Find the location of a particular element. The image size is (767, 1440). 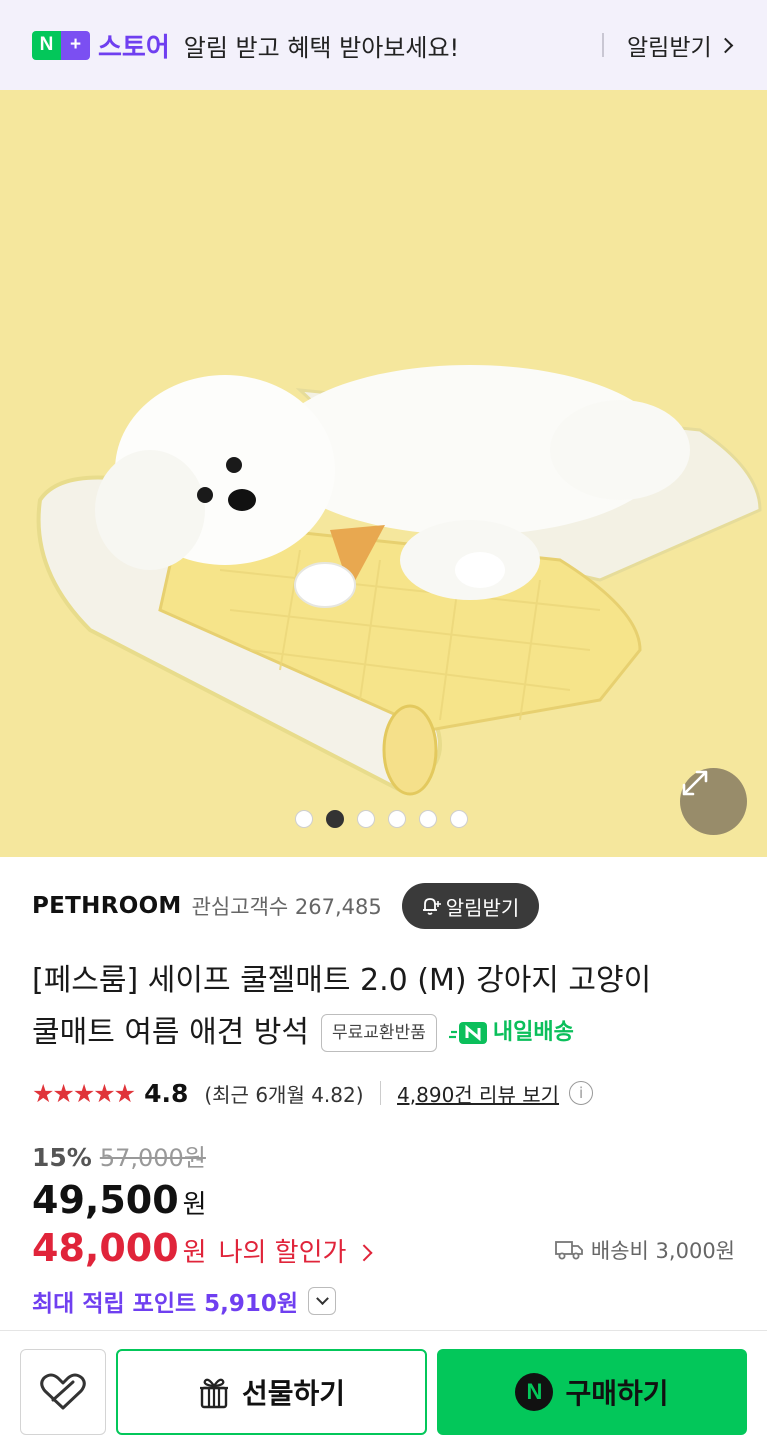

buy-button: N 구매하기 is located at coordinates (592, 1392).